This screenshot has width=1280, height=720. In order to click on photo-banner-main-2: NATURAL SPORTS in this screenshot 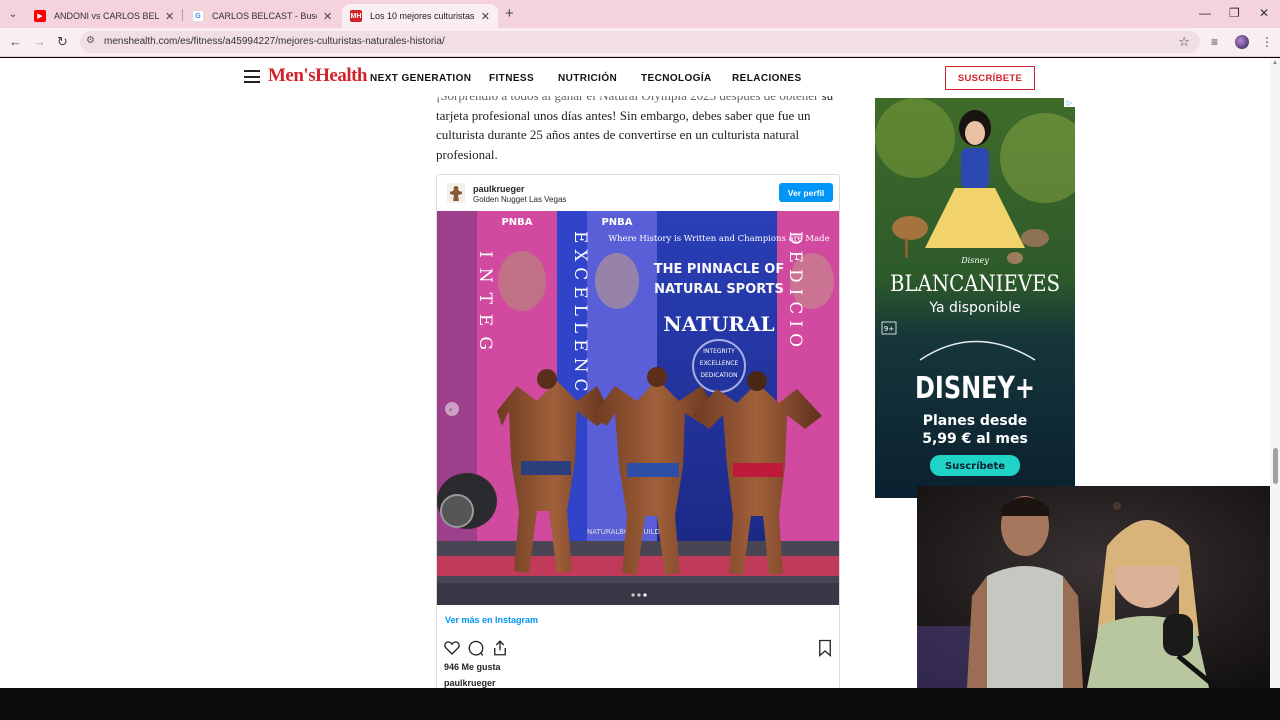, I will do `click(719, 289)`.